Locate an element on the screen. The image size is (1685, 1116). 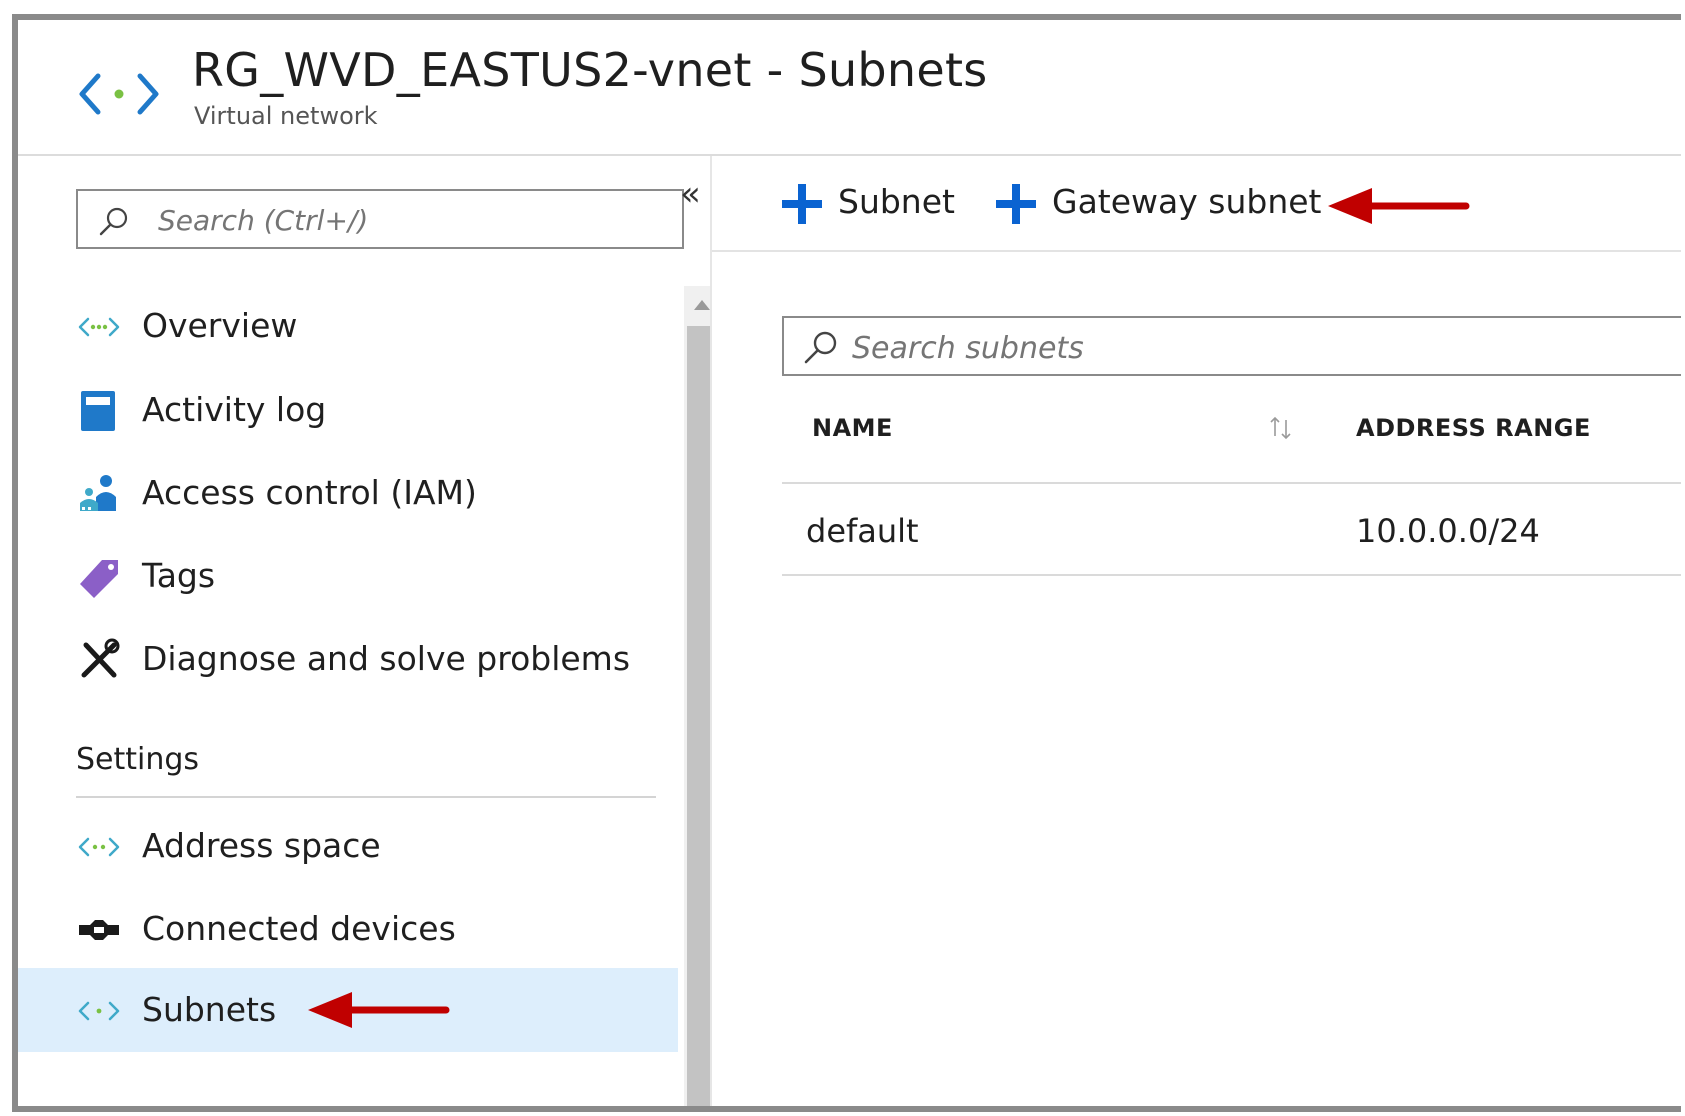
subnet-name-cell: default is located at coordinates (862, 531).